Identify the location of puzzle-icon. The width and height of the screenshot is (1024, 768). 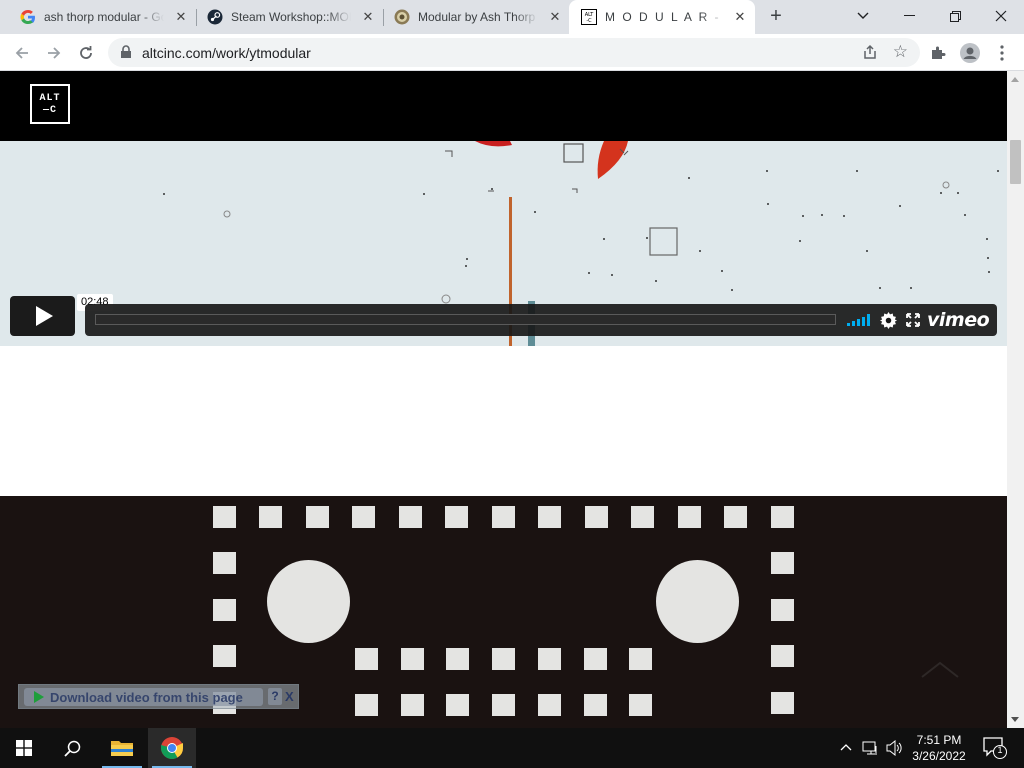
(939, 52).